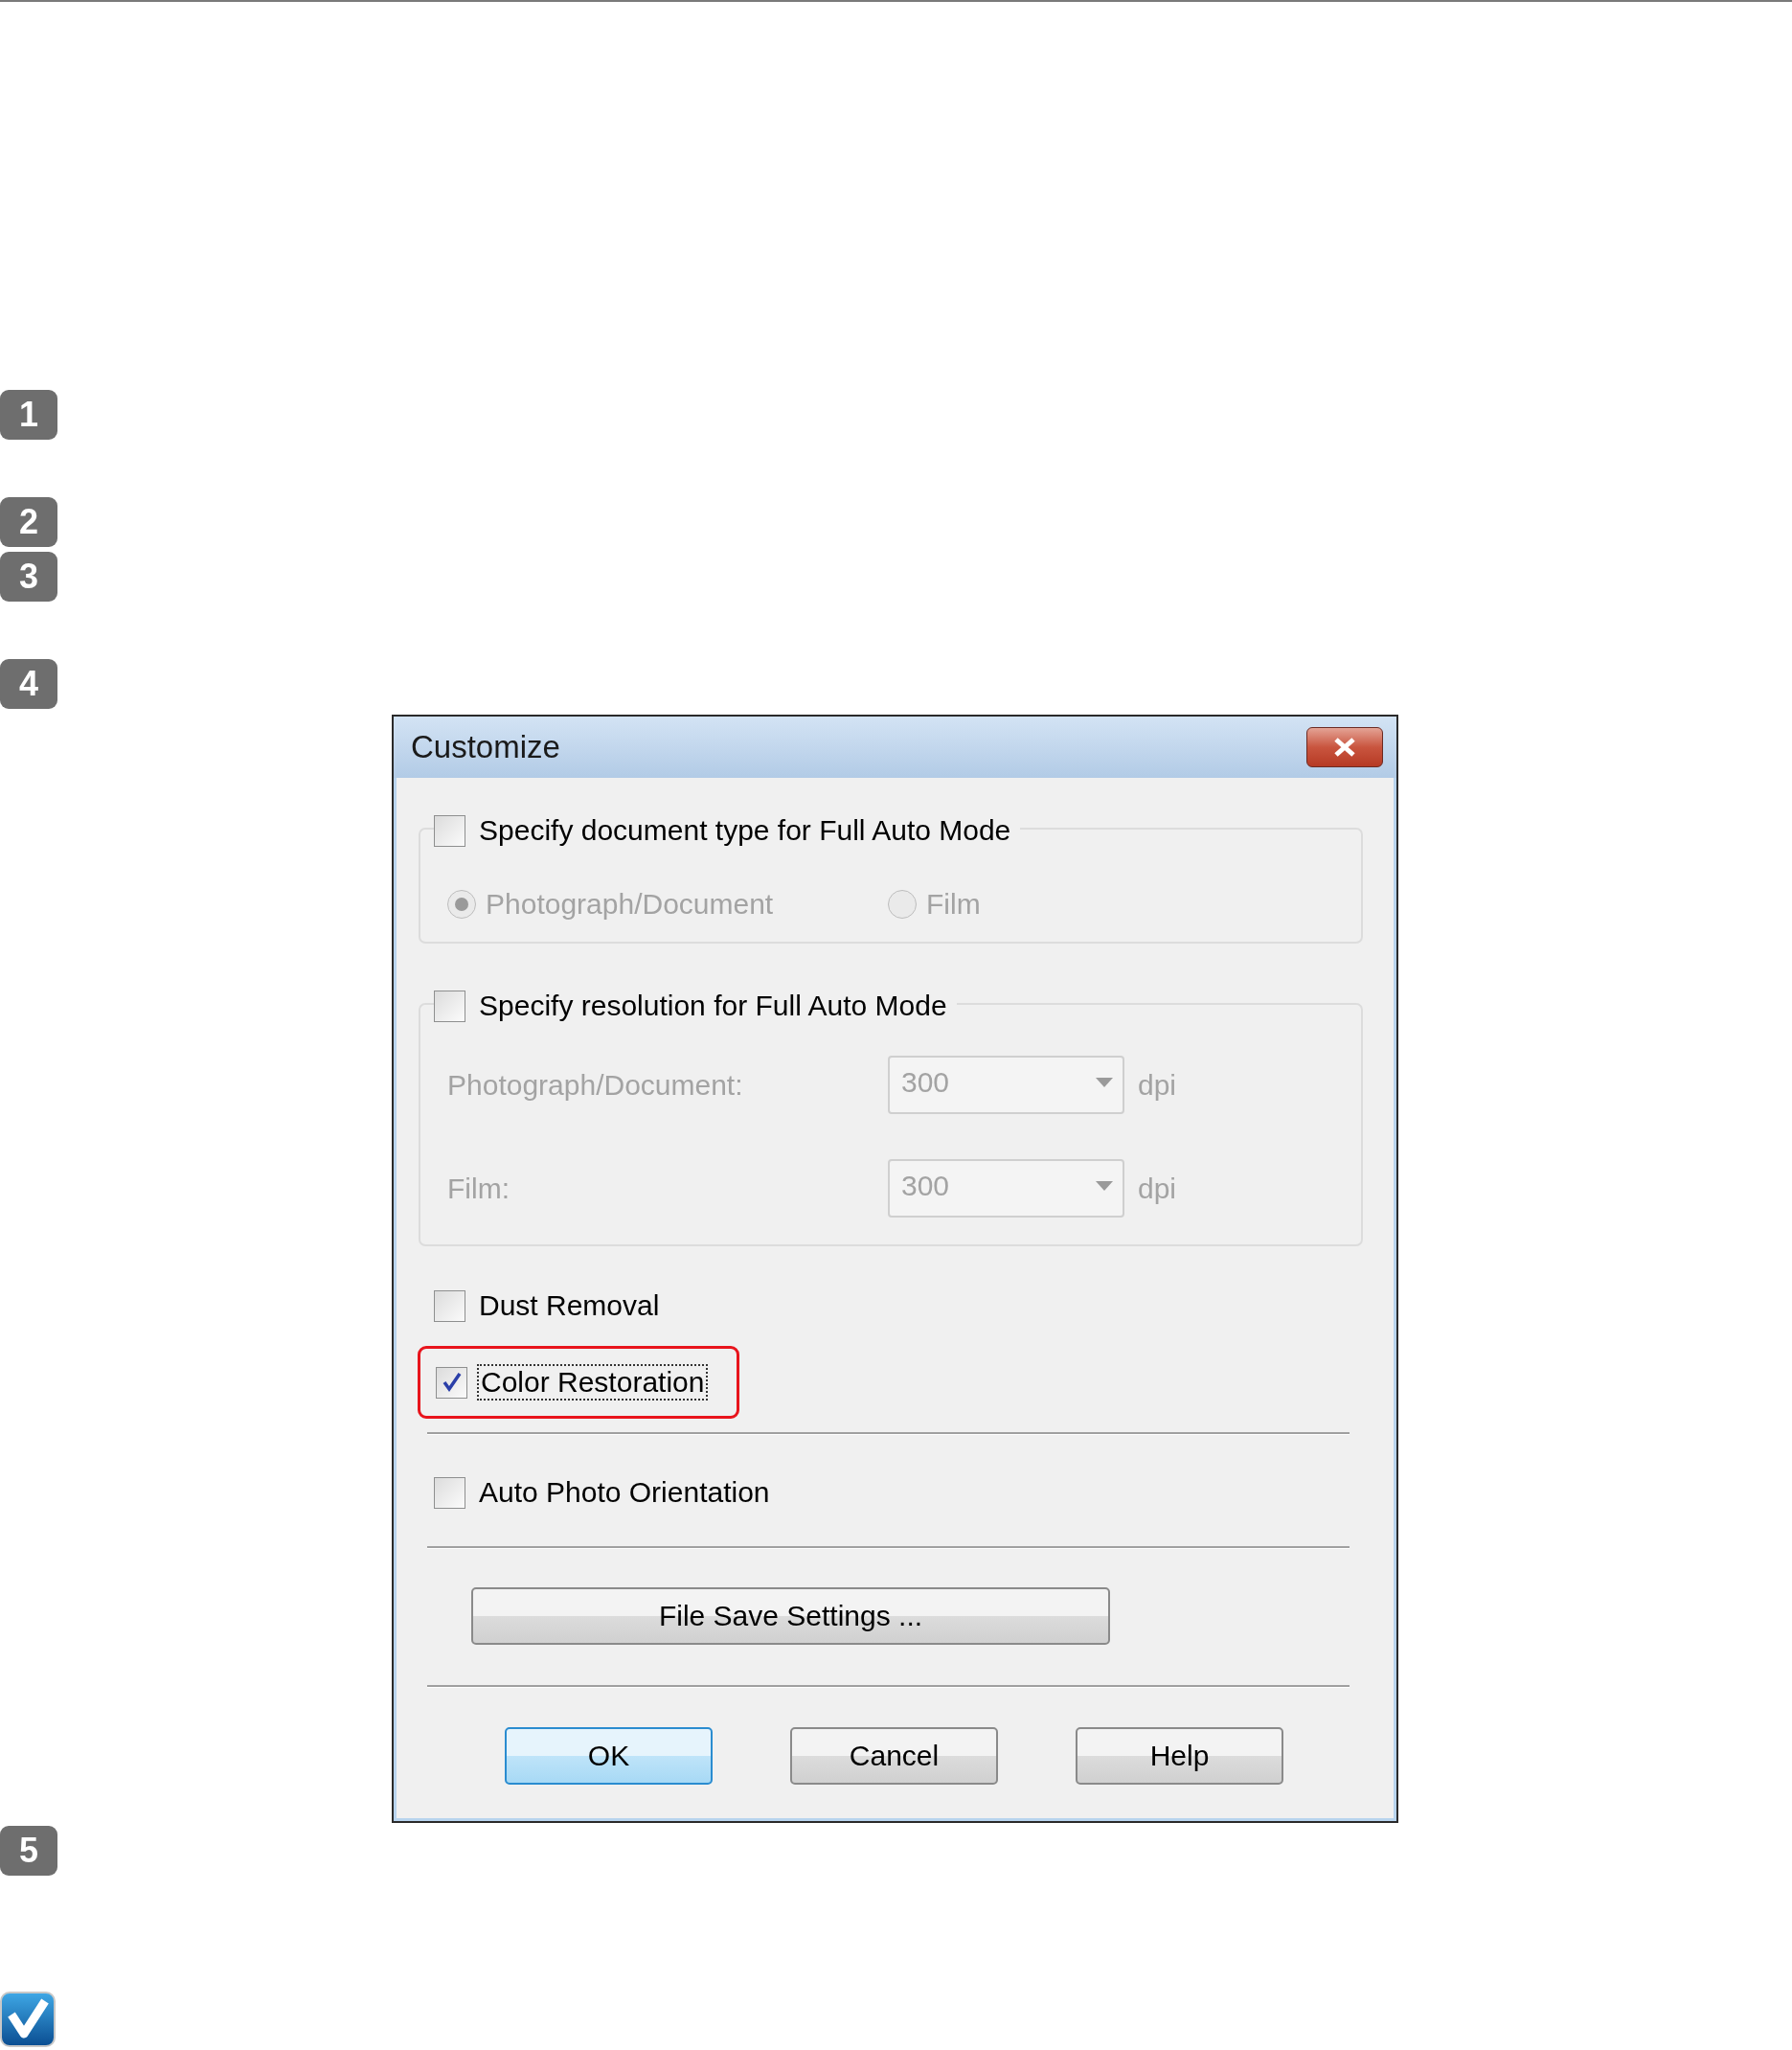  Describe the element at coordinates (894, 1756) in the screenshot. I see `dialog-button: Cancel` at that location.